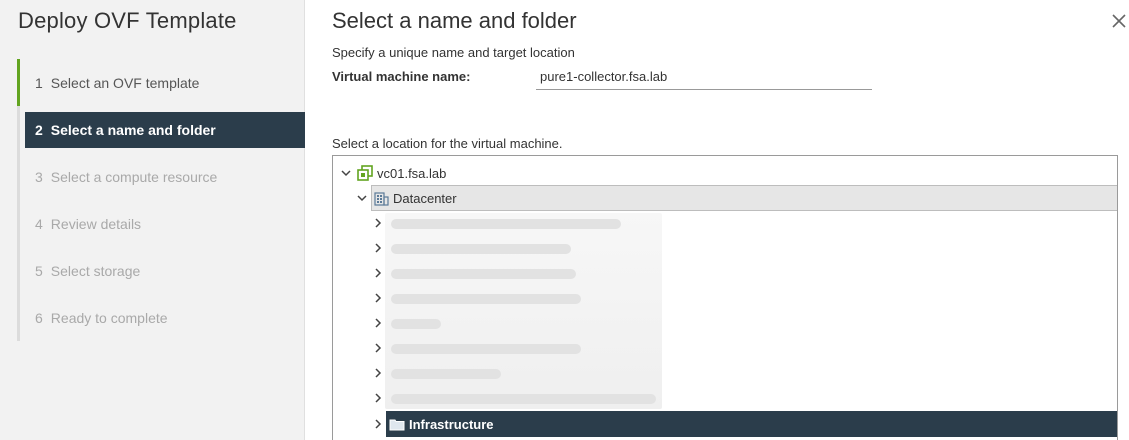 The width and height of the screenshot is (1129, 440). Describe the element at coordinates (412, 173) in the screenshot. I see `tree-node-label: vc01.fsa.lab` at that location.